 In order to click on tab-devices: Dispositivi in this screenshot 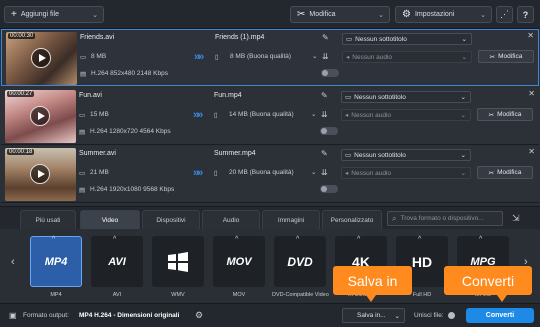, I will do `click(171, 219)`.